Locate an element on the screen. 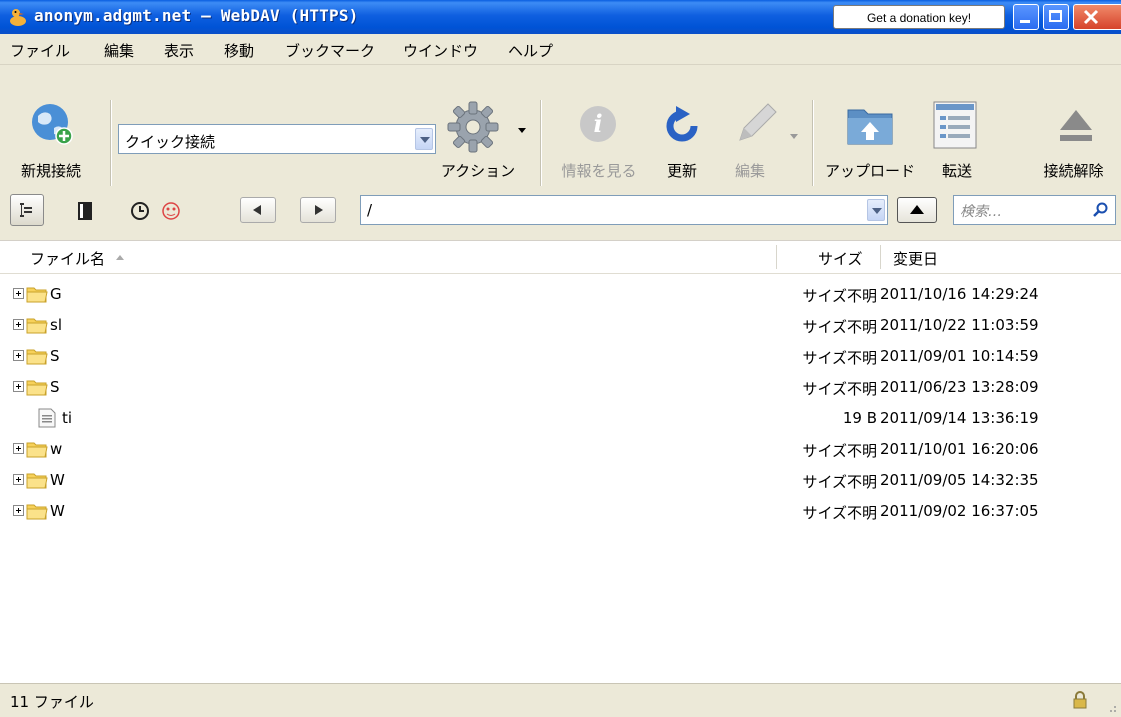 The image size is (1121, 717). path-field: / is located at coordinates (624, 210).